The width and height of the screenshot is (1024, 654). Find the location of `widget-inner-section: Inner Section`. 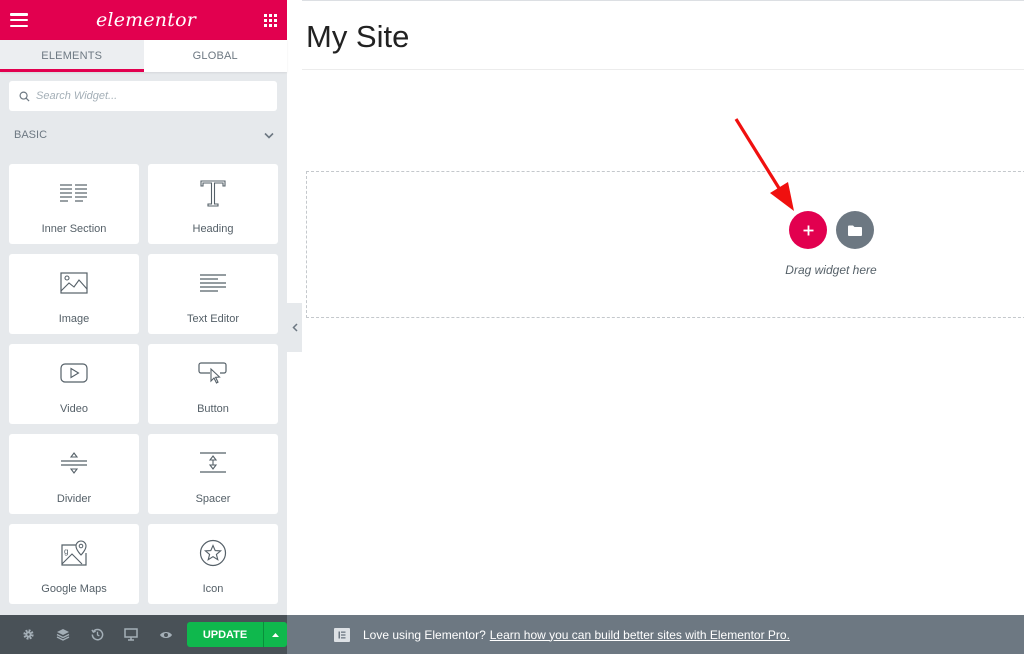

widget-inner-section: Inner Section is located at coordinates (74, 204).